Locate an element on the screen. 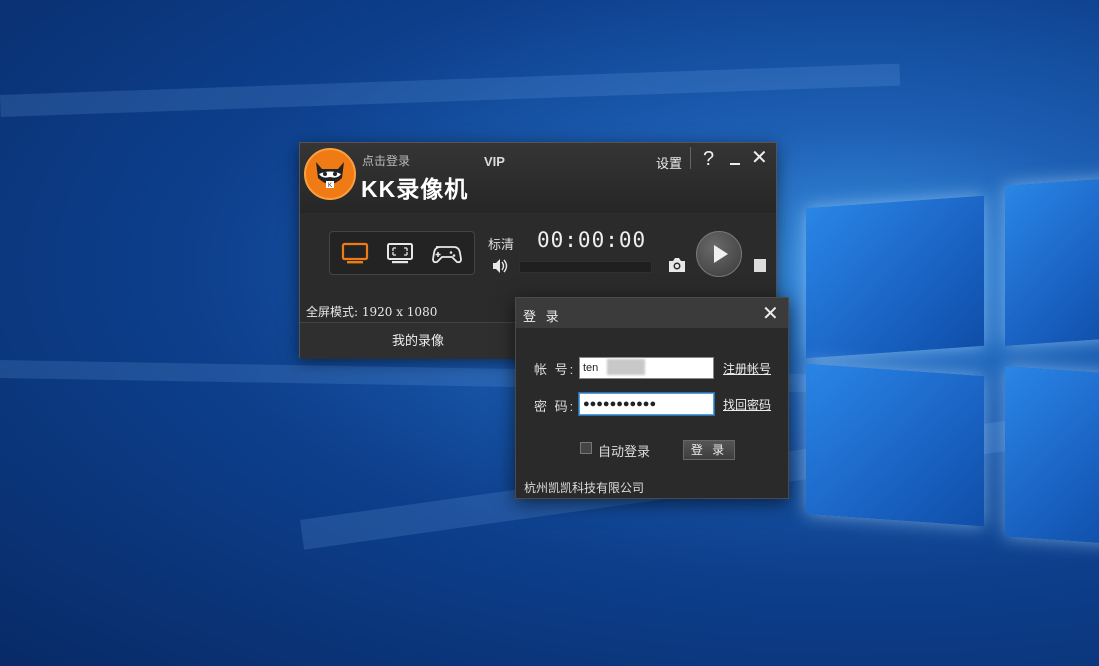 The height and width of the screenshot is (666, 1099). password-input is located at coordinates (646, 404).